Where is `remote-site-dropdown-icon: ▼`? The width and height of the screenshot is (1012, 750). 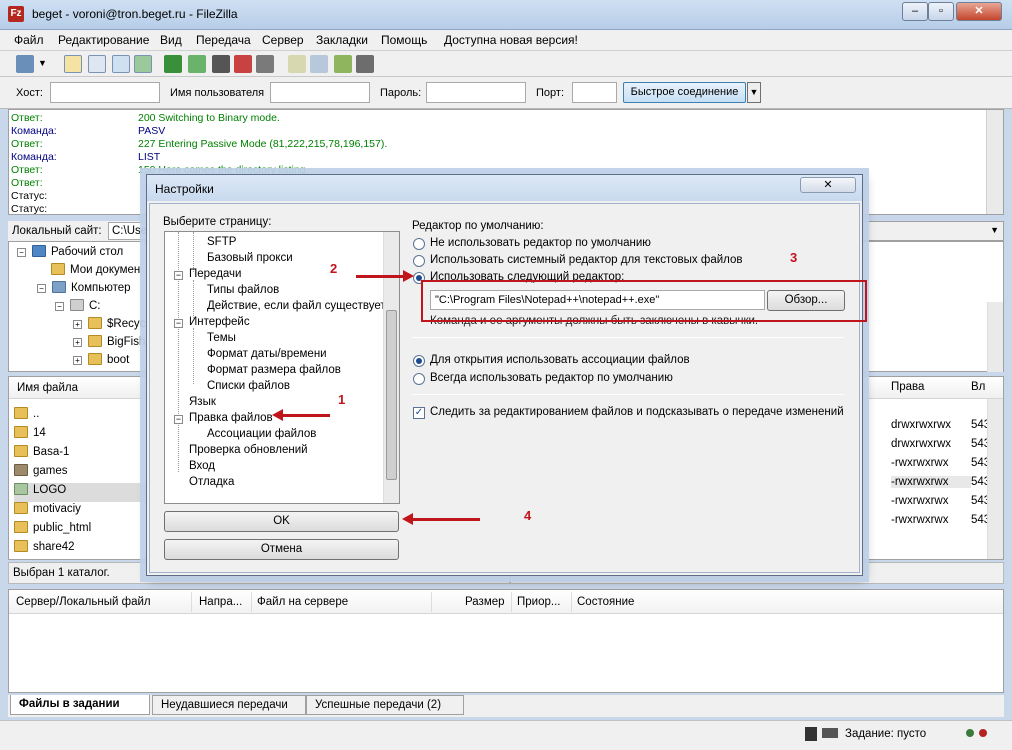
remote-site-dropdown-icon: ▼ is located at coordinates (994, 230).